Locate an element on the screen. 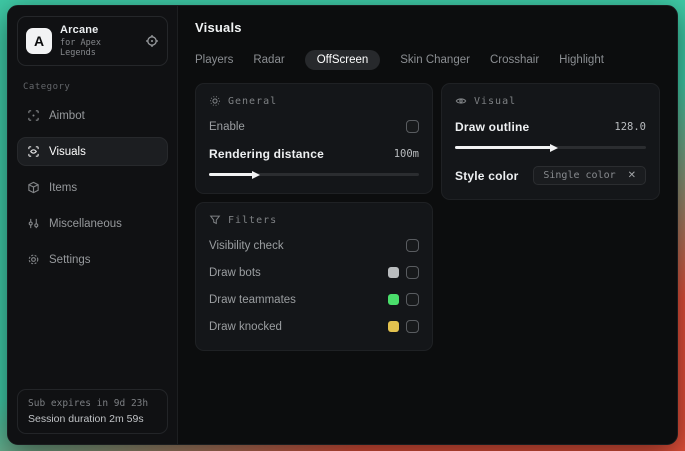  clear-icon: ✕ is located at coordinates (632, 175).